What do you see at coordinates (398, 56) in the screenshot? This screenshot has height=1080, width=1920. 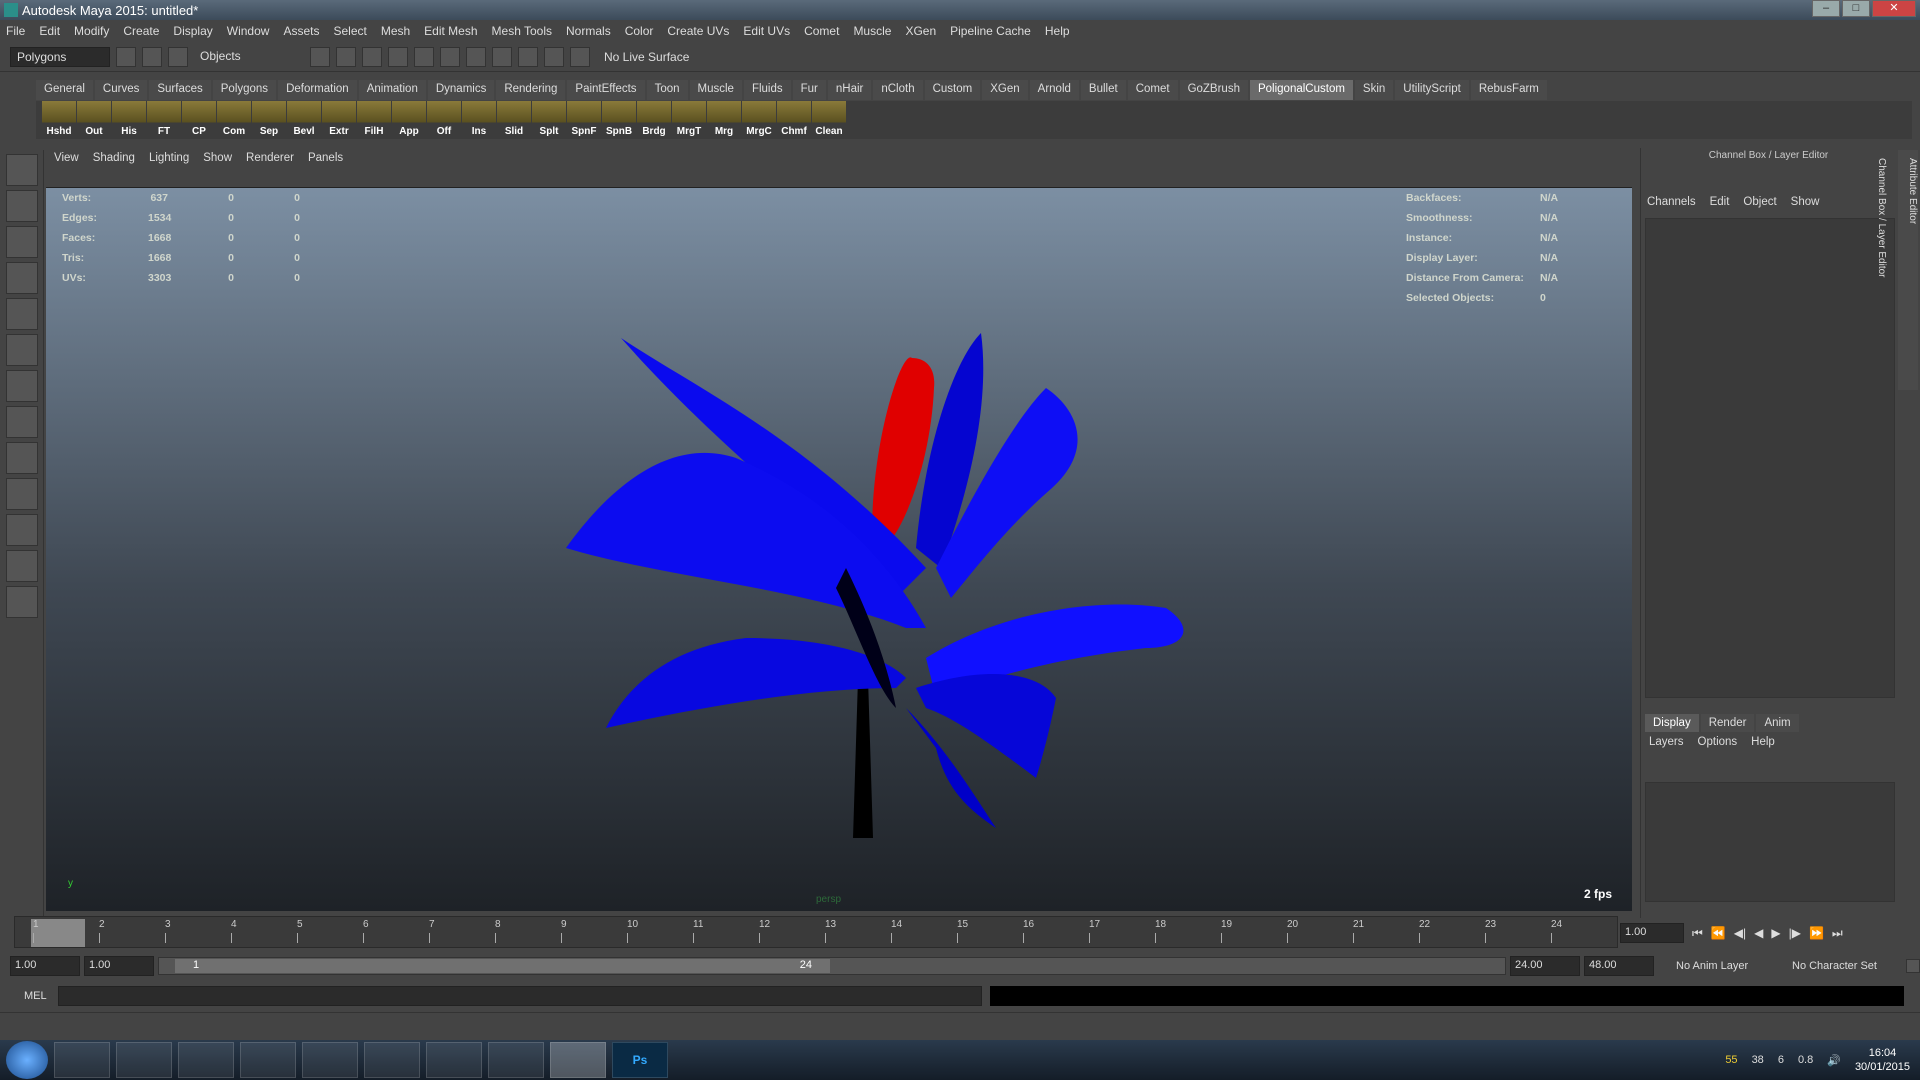 I see `snap-grid-icon` at bounding box center [398, 56].